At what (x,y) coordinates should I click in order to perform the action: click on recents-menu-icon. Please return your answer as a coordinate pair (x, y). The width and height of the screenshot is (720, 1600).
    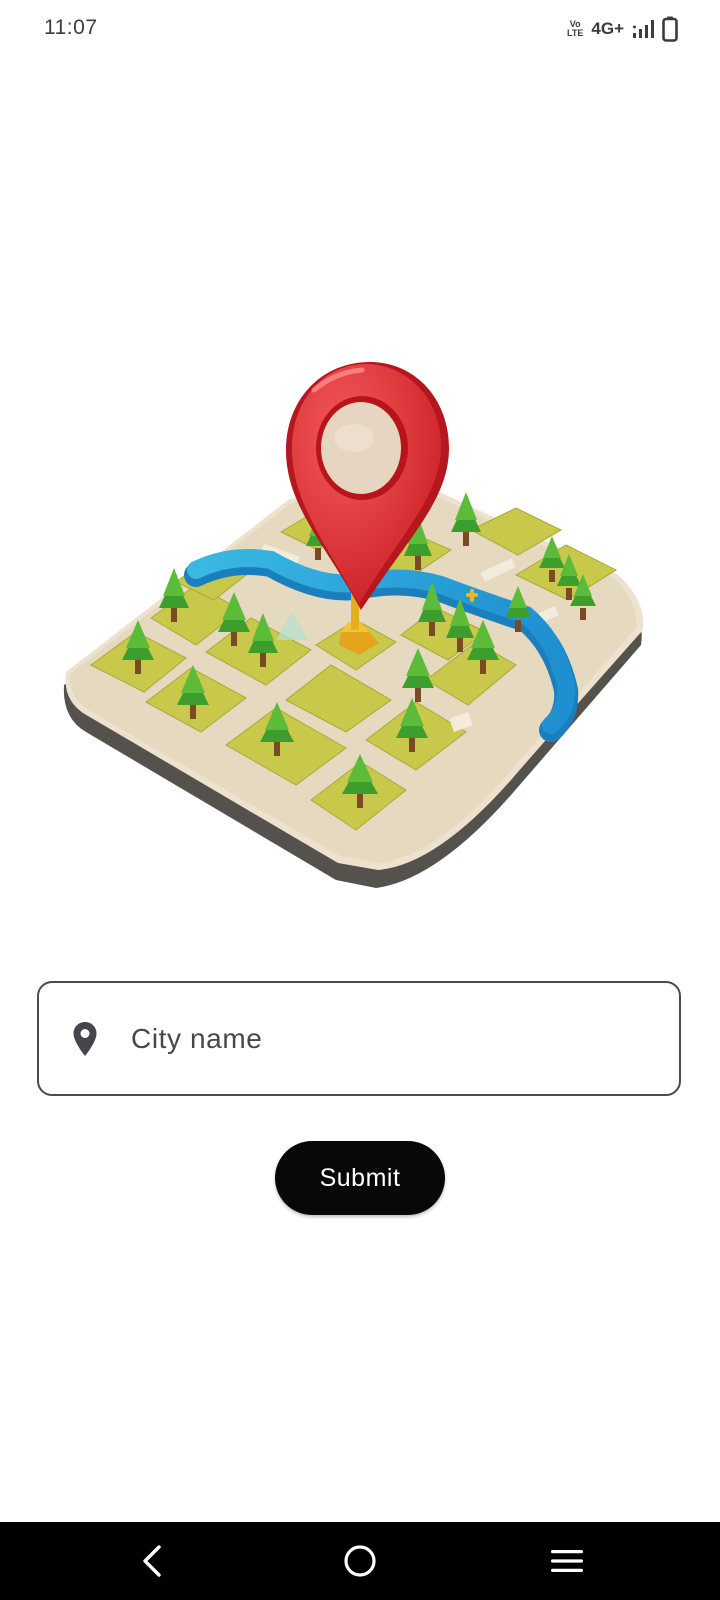
    Looking at the image, I should click on (567, 1561).